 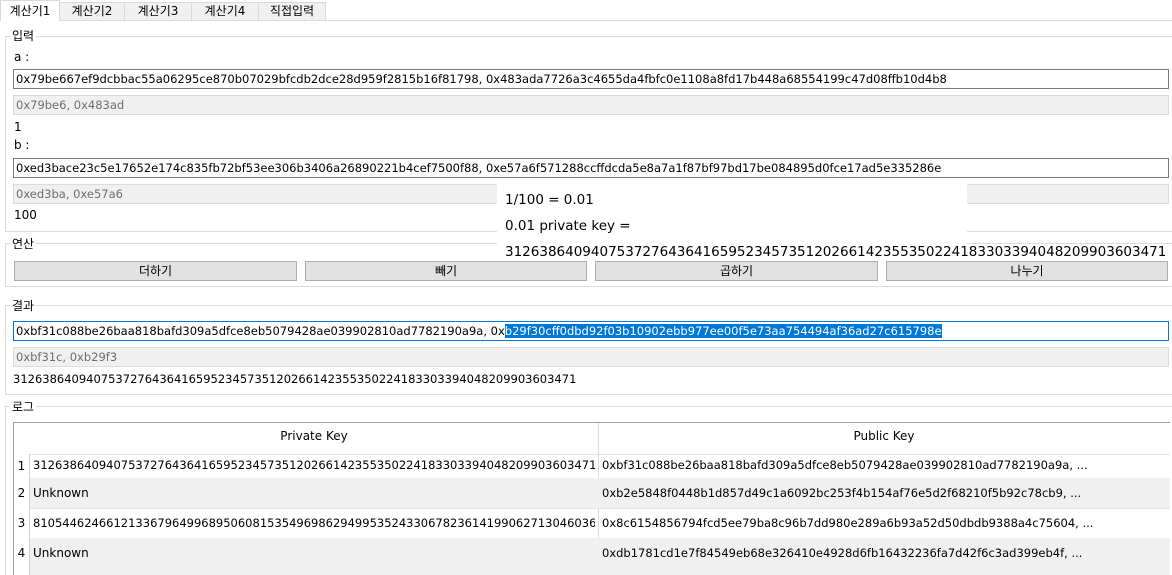 I want to click on b-scalar: 100, so click(x=25, y=215).